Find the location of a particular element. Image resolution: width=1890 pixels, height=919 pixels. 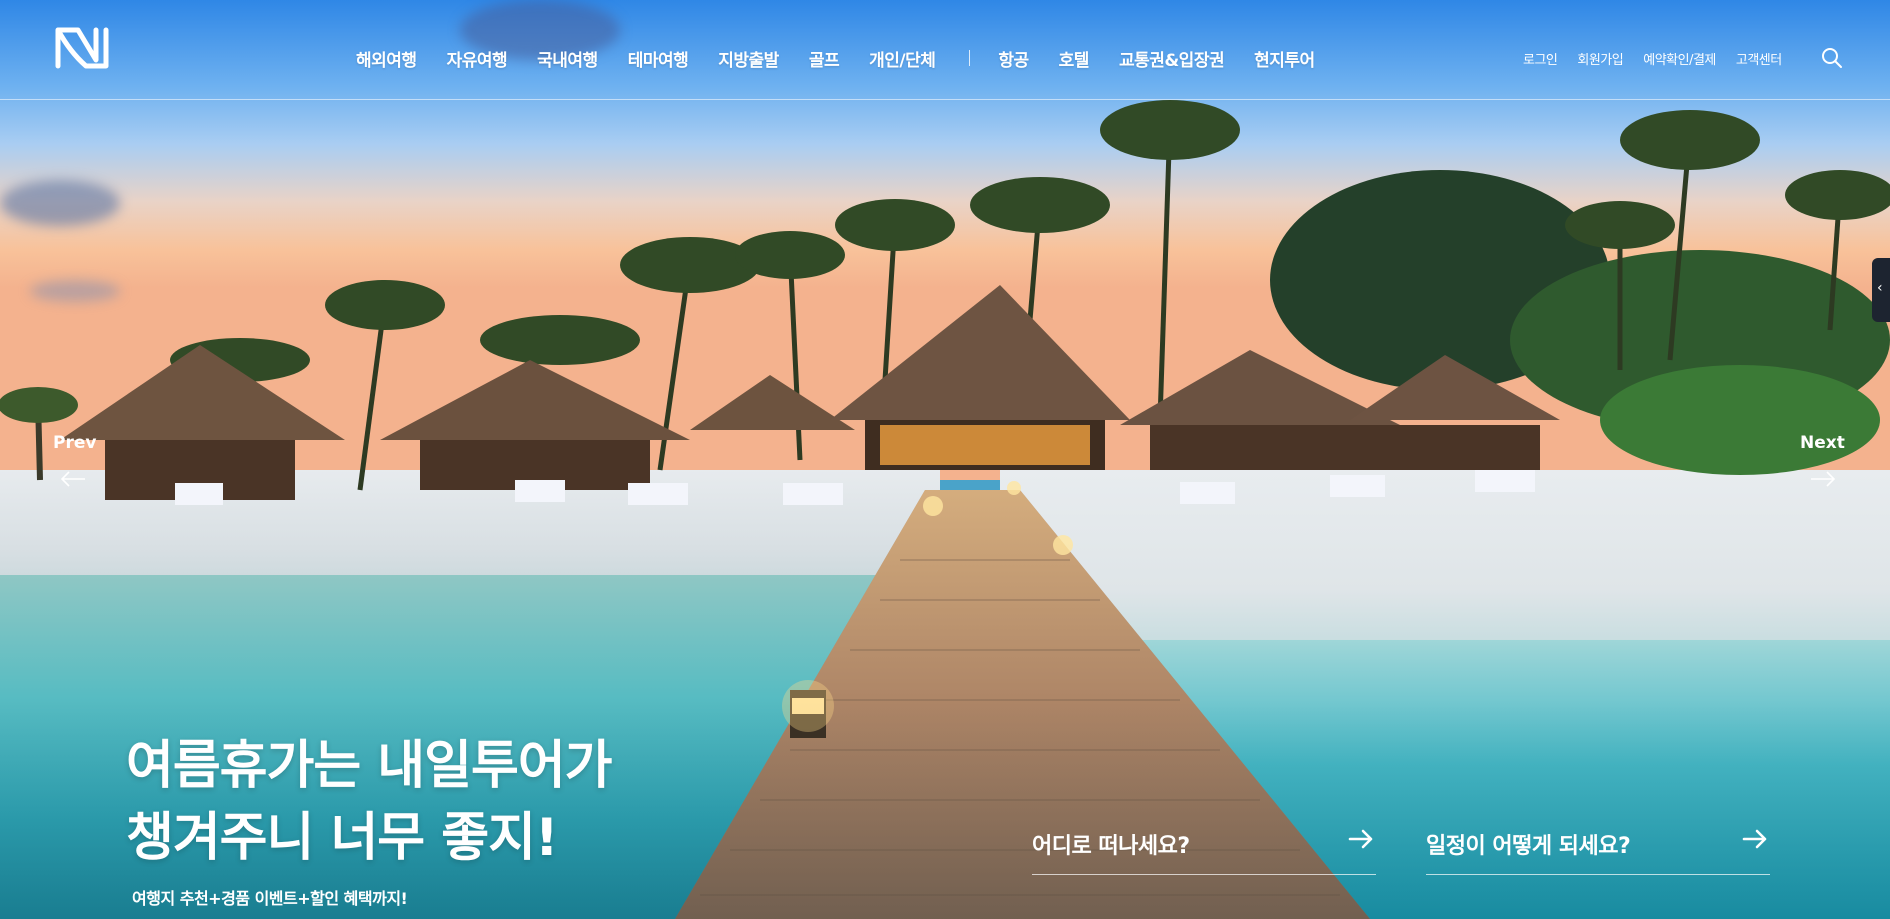

nav-divider is located at coordinates (970, 58).